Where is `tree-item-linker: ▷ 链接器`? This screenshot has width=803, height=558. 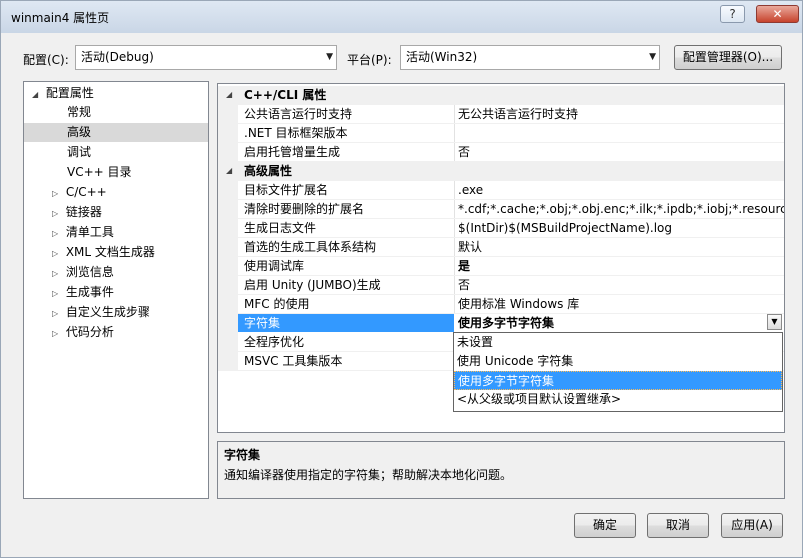
tree-item-linker: ▷ 链接器 is located at coordinates (77, 212).